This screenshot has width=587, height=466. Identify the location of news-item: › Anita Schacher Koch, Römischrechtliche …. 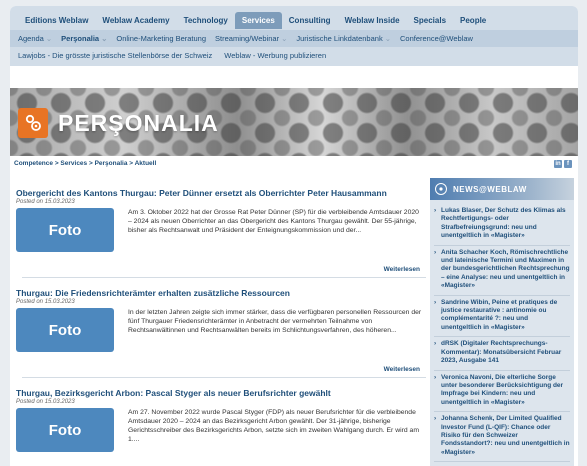
(502, 271).